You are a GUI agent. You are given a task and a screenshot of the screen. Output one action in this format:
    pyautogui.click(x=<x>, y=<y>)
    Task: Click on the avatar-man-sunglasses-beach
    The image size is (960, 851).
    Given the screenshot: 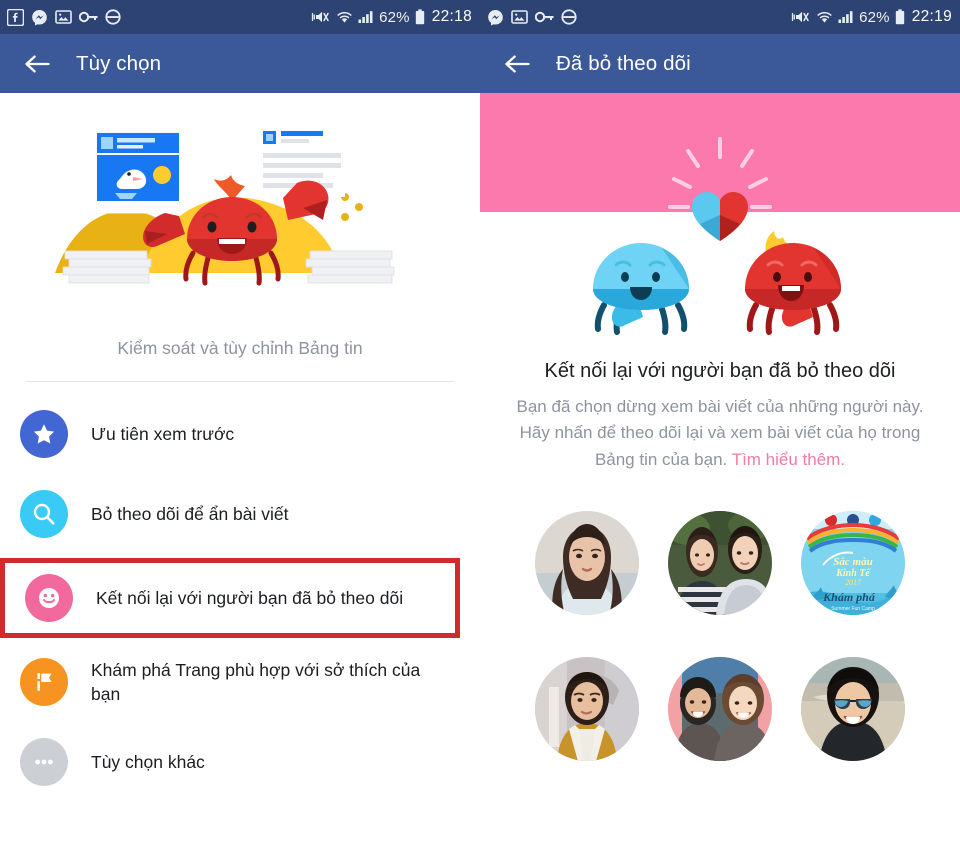 What is the action you would take?
    pyautogui.click(x=853, y=709)
    